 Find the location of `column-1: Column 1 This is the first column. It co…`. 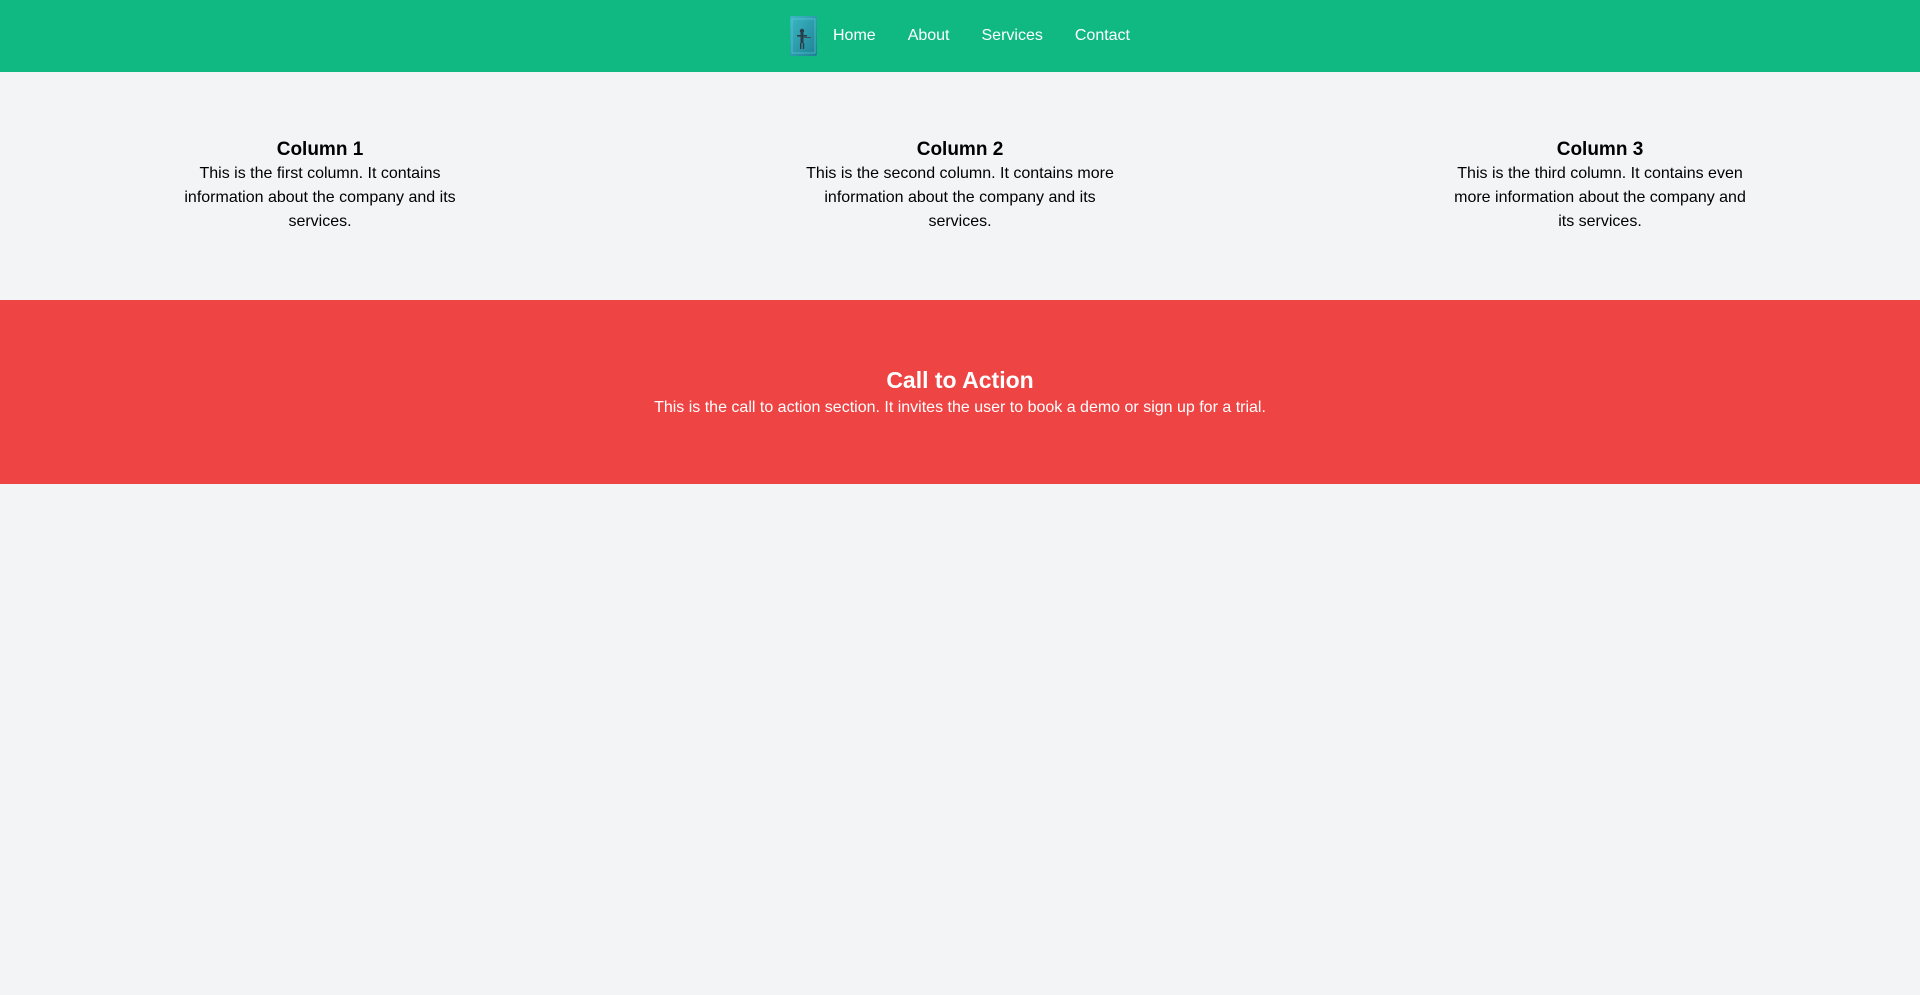

column-1: Column 1 This is the first column. It co… is located at coordinates (320, 186).